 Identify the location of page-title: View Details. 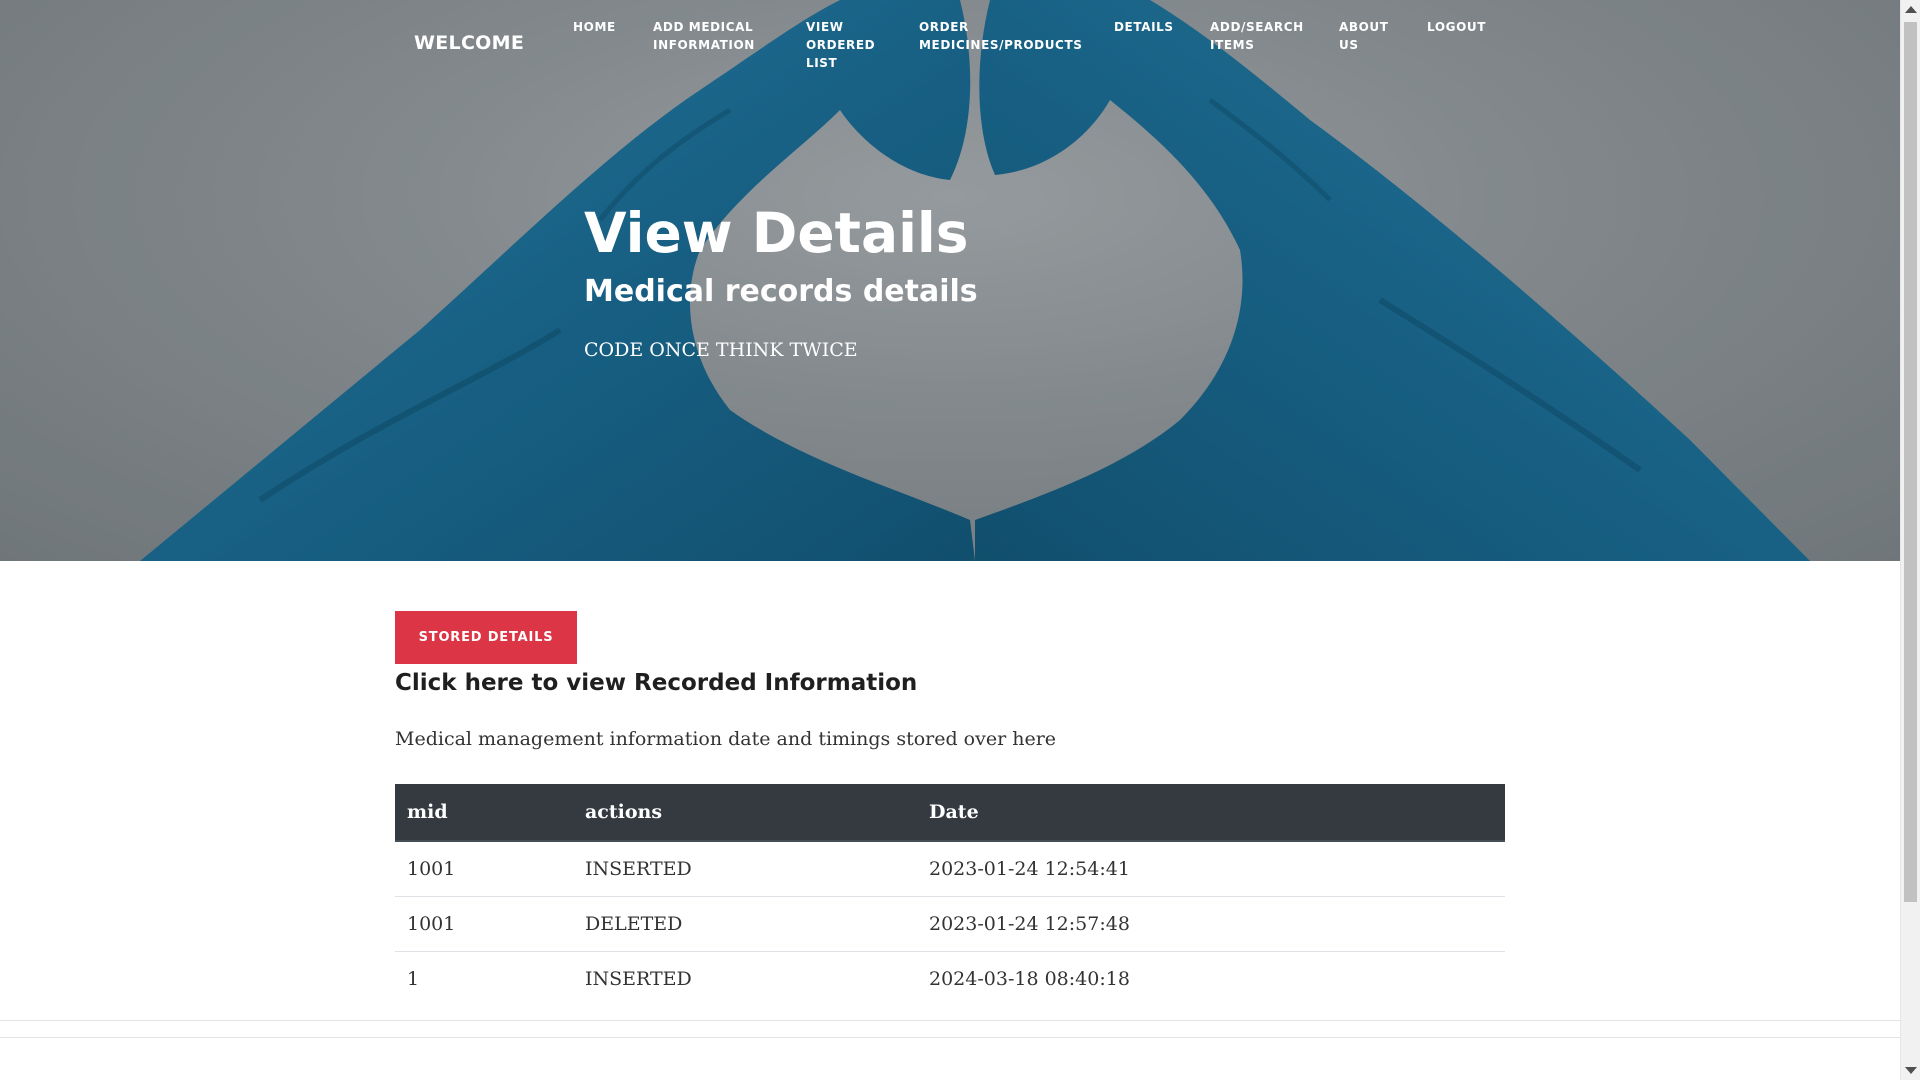
(776, 233).